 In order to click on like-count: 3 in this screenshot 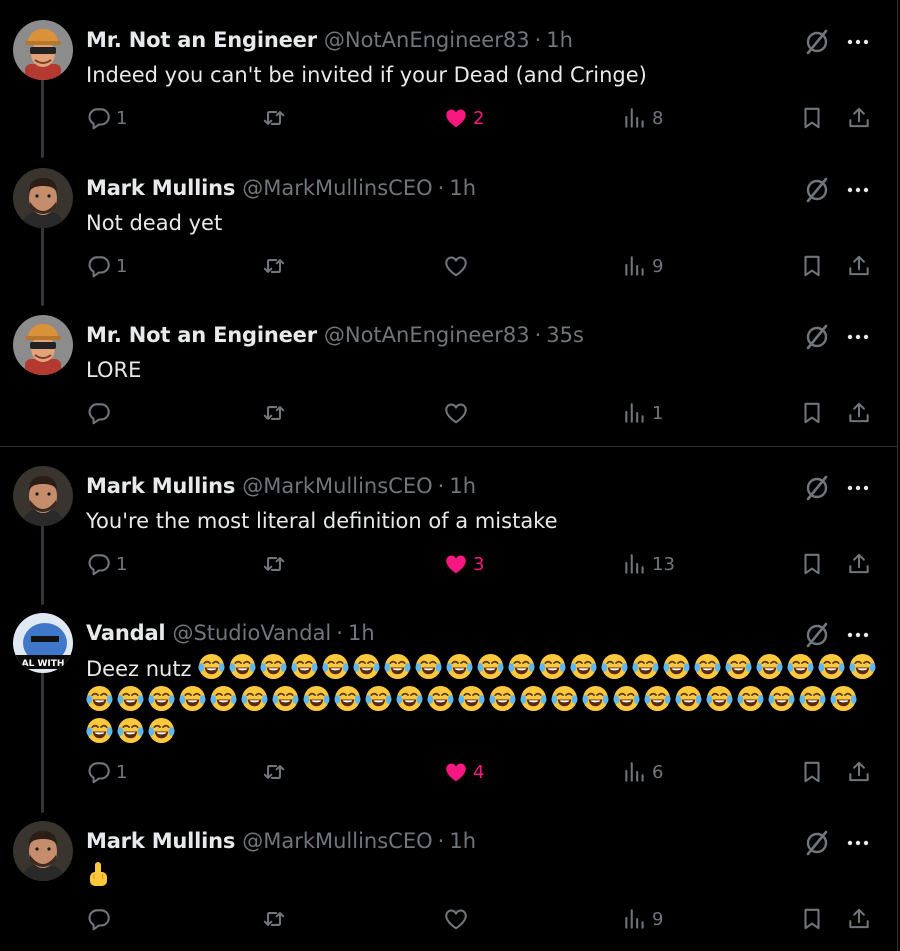, I will do `click(479, 564)`.